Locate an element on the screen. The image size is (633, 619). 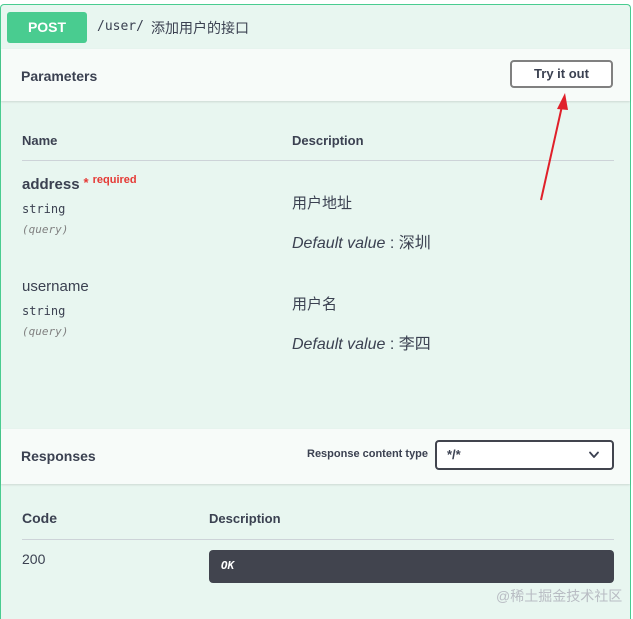
responses-header: Responses Response content type */* is located at coordinates (315, 456).